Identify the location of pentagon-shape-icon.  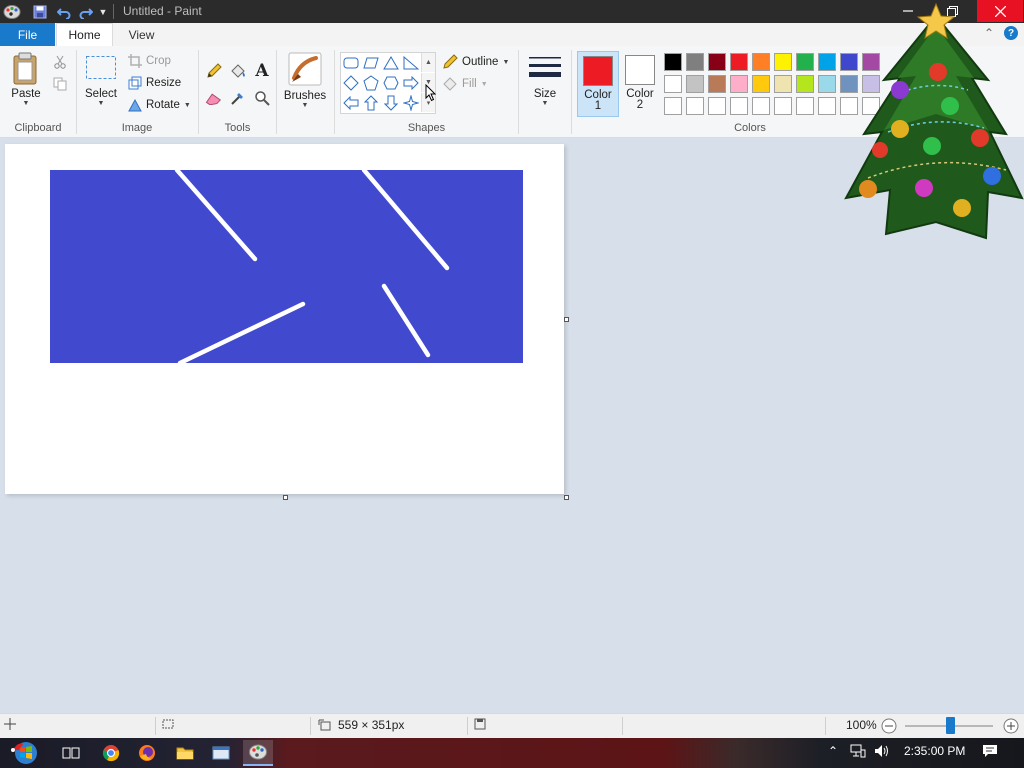
(371, 83).